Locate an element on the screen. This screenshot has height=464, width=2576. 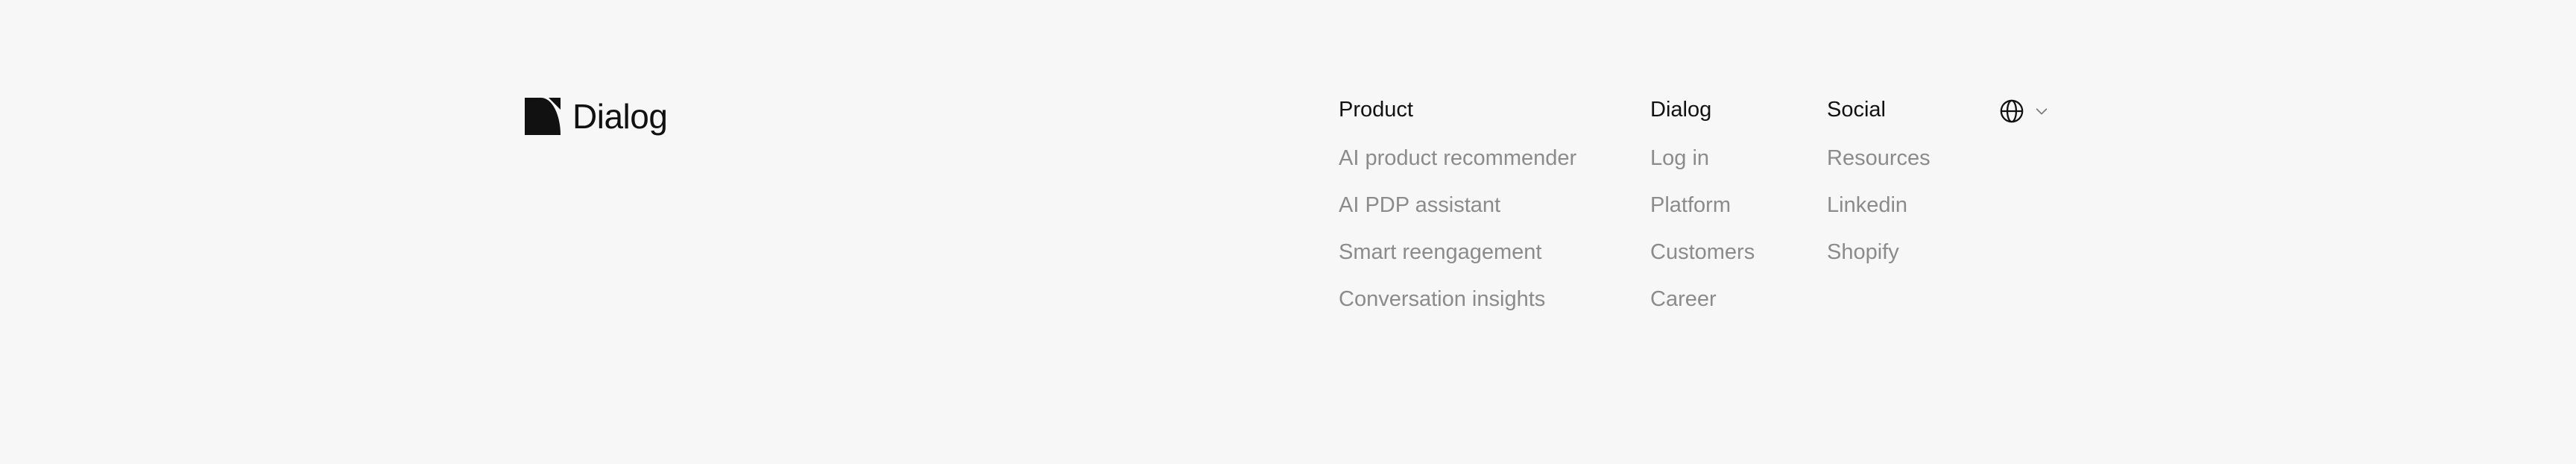
footer-column-social: Social Resources Linkedin Shopify is located at coordinates (1879, 190).